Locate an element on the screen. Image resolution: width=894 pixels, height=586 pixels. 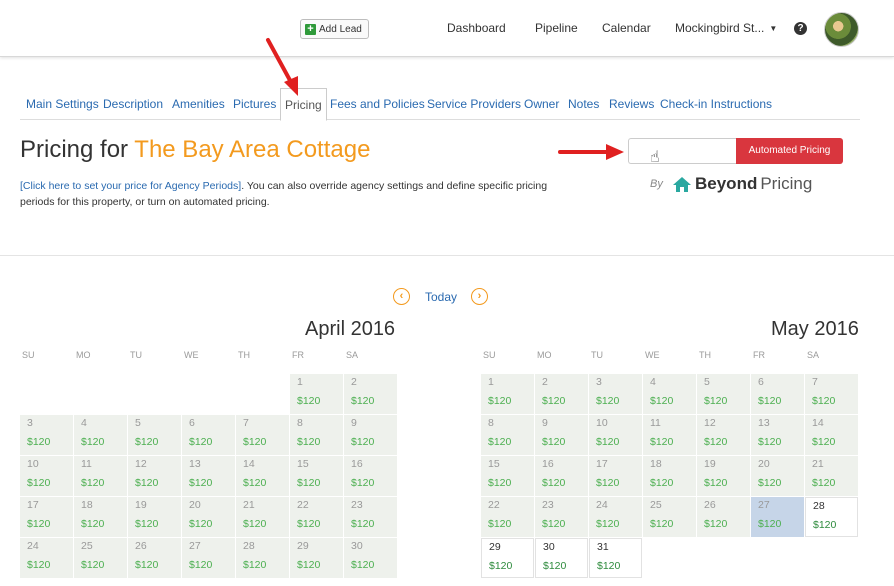
tab-check-in-instructions: Check-in Instructions is located at coordinates (716, 104).